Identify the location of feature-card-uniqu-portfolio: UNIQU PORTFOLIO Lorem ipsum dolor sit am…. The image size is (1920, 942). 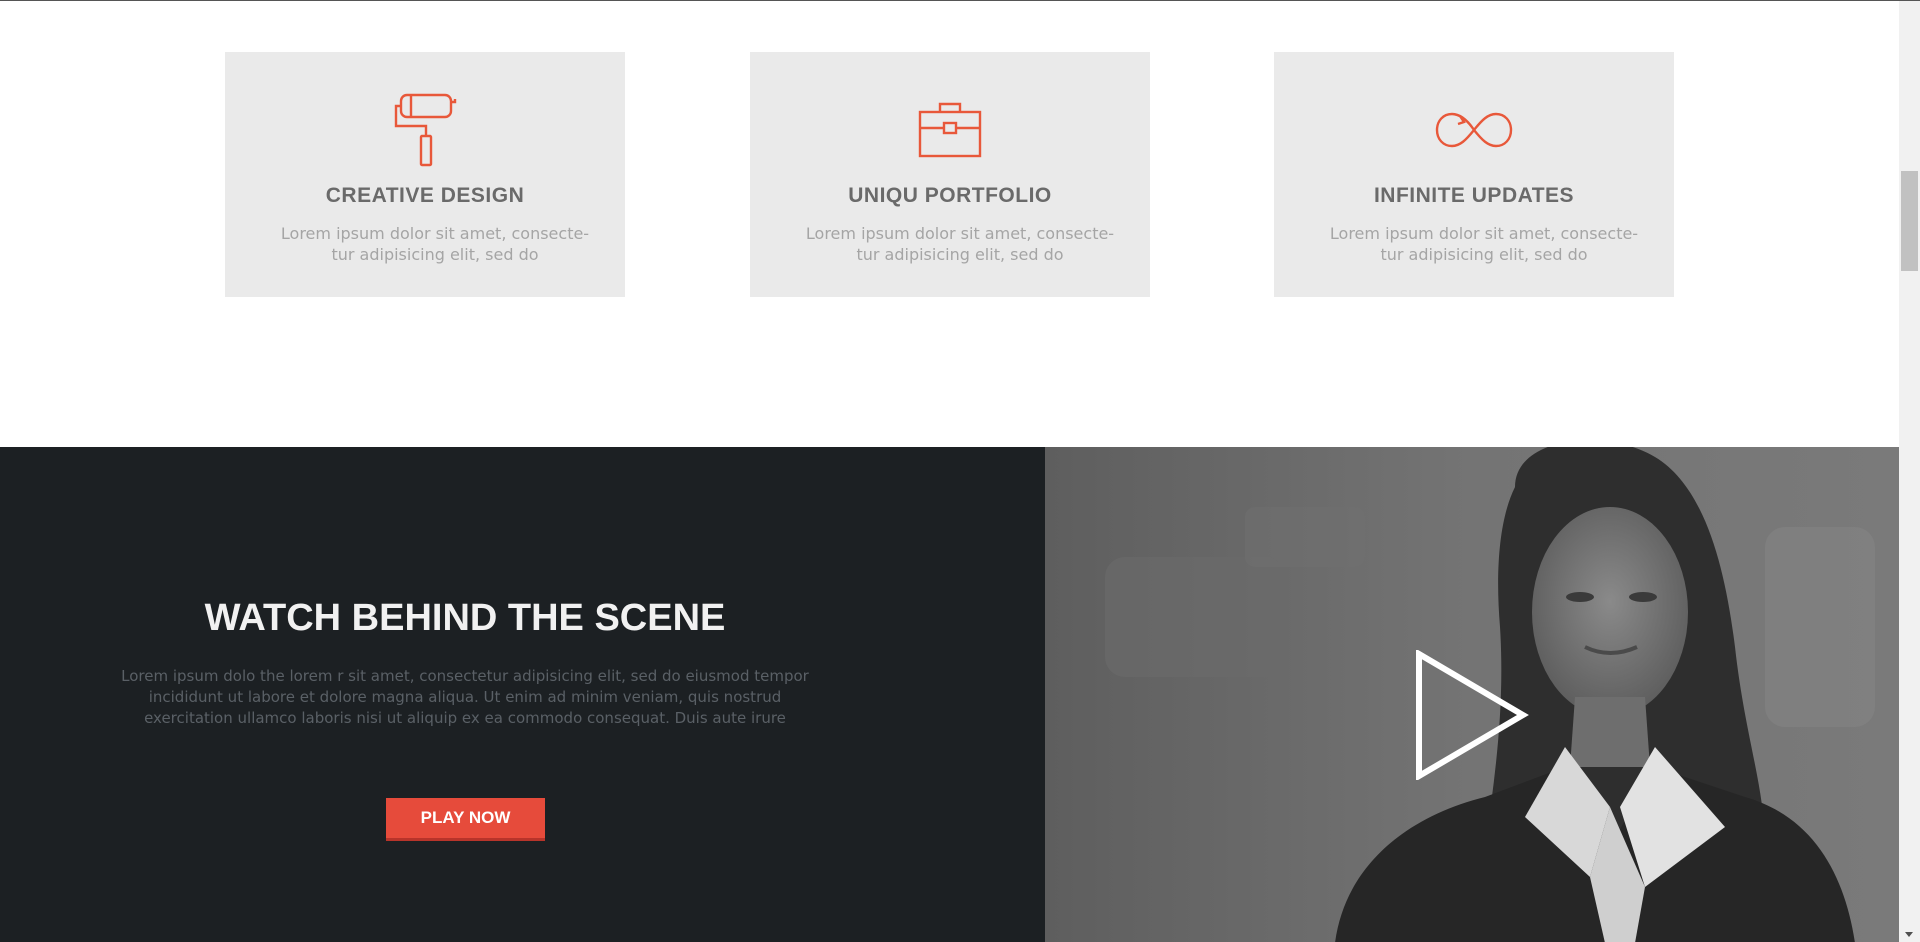
(950, 174).